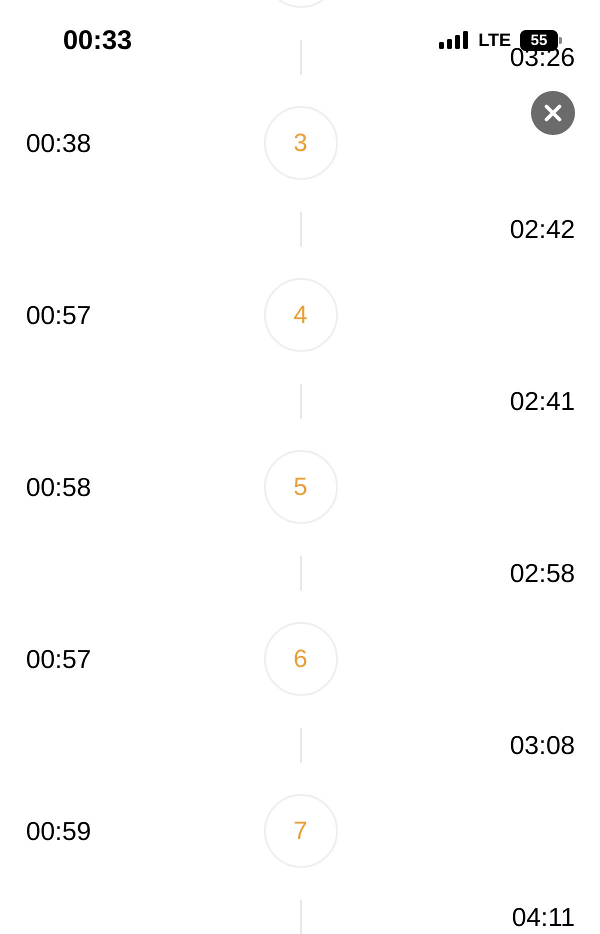 This screenshot has height=934, width=600. What do you see at coordinates (542, 401) in the screenshot?
I see `interval-time: 02:41` at bounding box center [542, 401].